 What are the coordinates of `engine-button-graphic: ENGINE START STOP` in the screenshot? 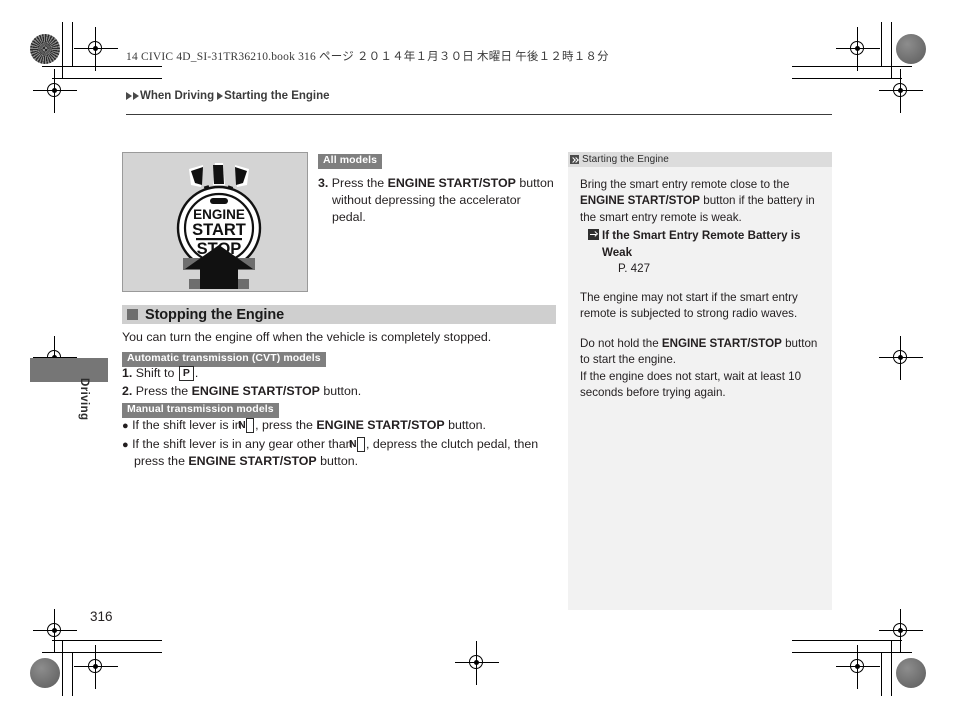 It's located at (219, 226).